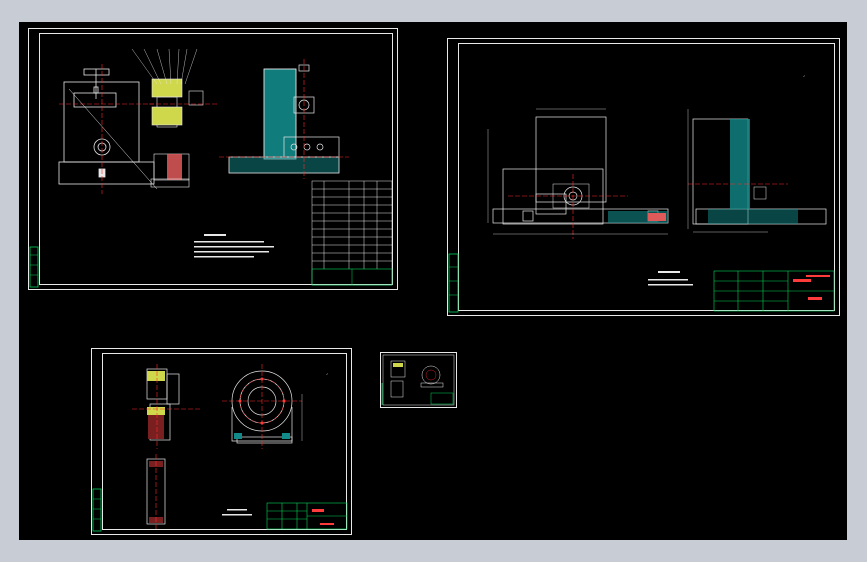 This screenshot has width=867, height=562. What do you see at coordinates (759, 171) in the screenshot?
I see `body-side-view` at bounding box center [759, 171].